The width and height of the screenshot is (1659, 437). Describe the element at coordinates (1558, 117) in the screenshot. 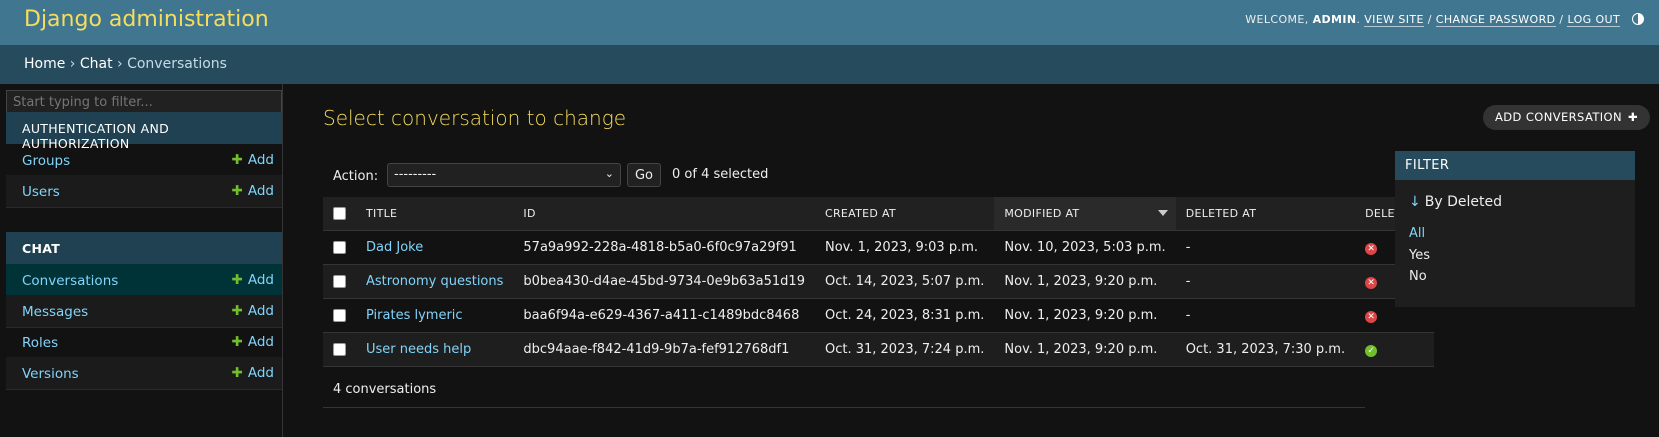

I see `add-conversation-label: Add conversation` at that location.